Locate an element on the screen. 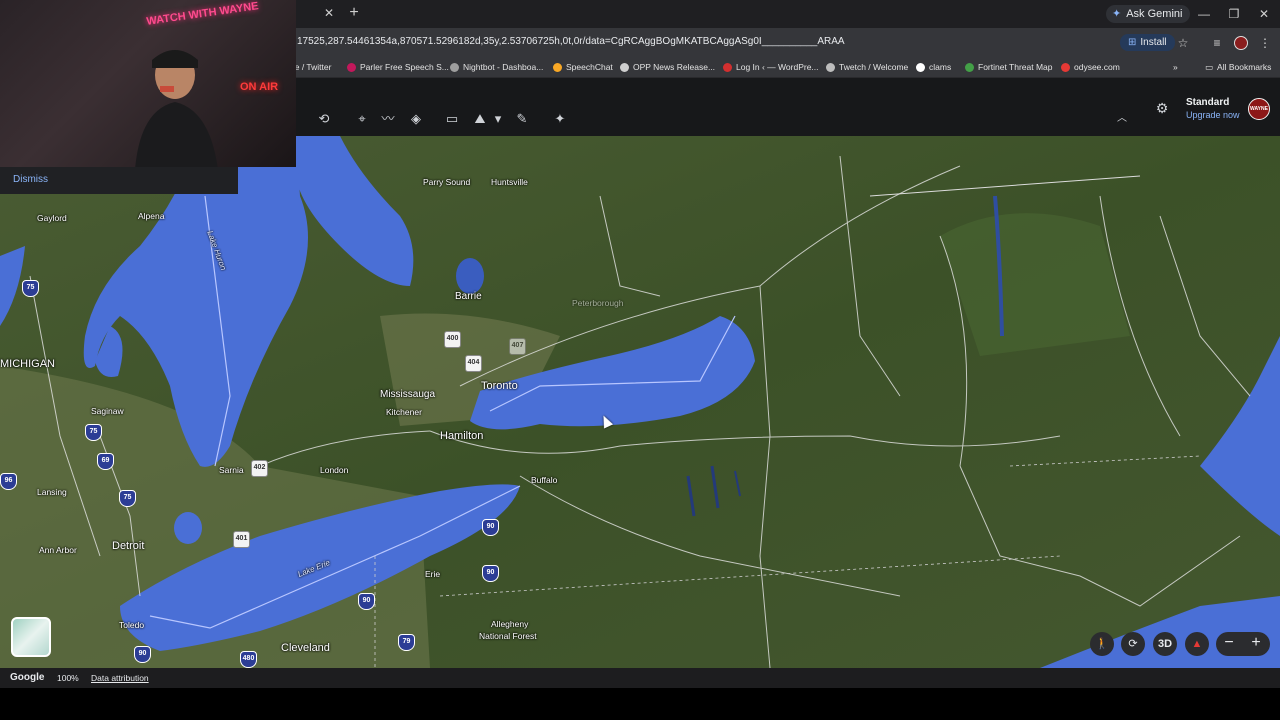 The width and height of the screenshot is (1280, 720). install-button: ⊞ Install is located at coordinates (1147, 42).